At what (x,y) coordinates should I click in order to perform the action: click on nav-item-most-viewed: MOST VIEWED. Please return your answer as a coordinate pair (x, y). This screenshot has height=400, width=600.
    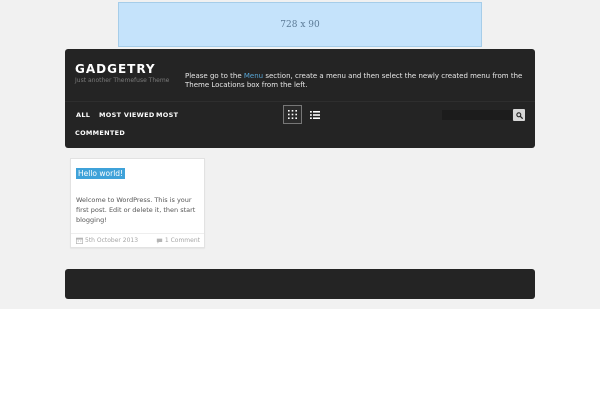
    Looking at the image, I should click on (127, 115).